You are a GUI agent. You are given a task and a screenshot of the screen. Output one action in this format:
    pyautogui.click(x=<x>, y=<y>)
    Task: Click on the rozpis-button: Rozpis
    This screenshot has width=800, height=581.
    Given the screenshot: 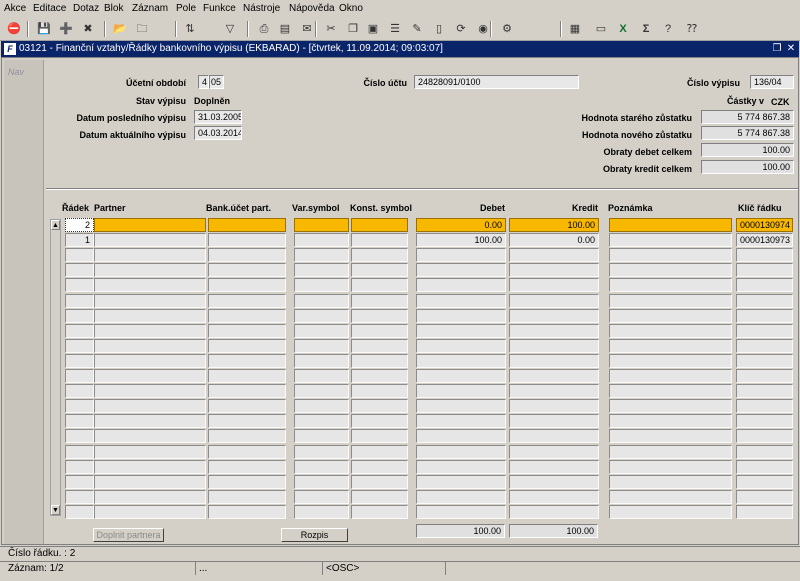 What is the action you would take?
    pyautogui.click(x=314, y=535)
    